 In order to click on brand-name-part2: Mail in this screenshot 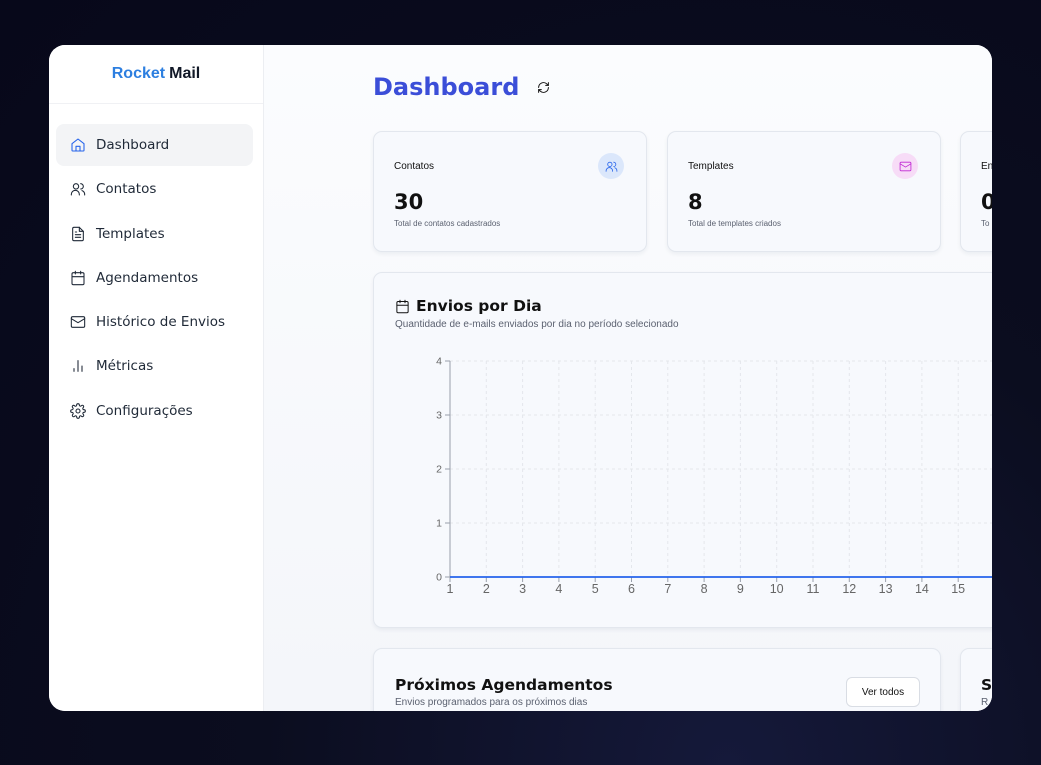, I will do `click(185, 73)`.